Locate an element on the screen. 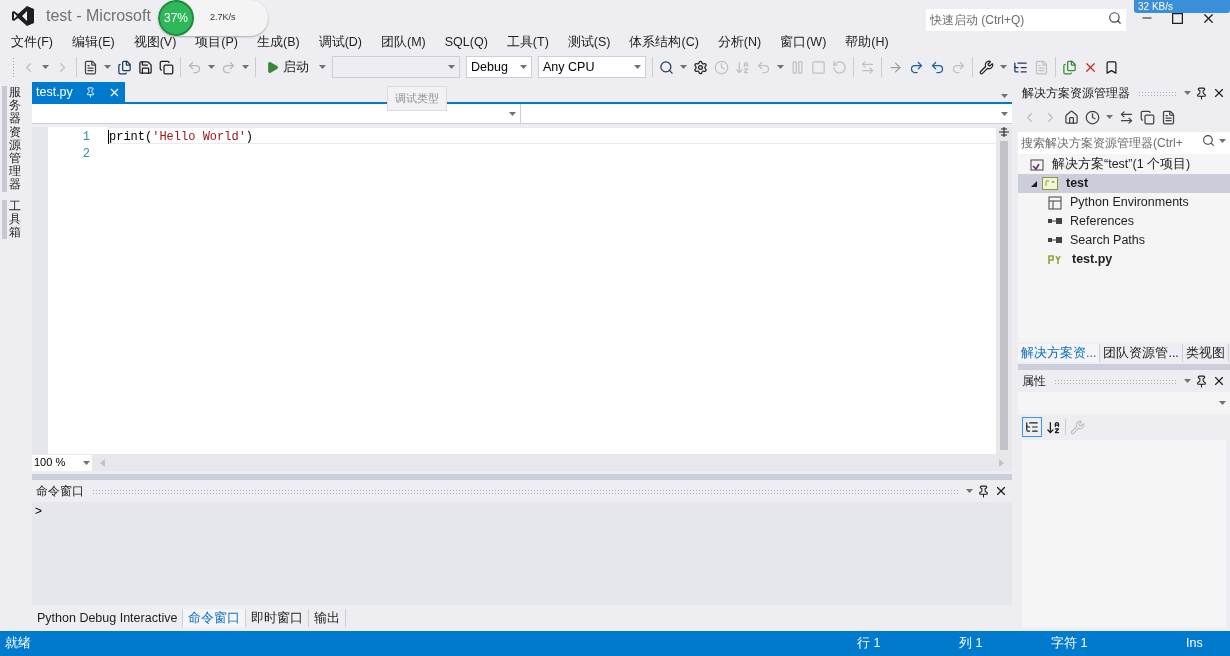  tool-window-tab: 即时窗口 is located at coordinates (278, 618).